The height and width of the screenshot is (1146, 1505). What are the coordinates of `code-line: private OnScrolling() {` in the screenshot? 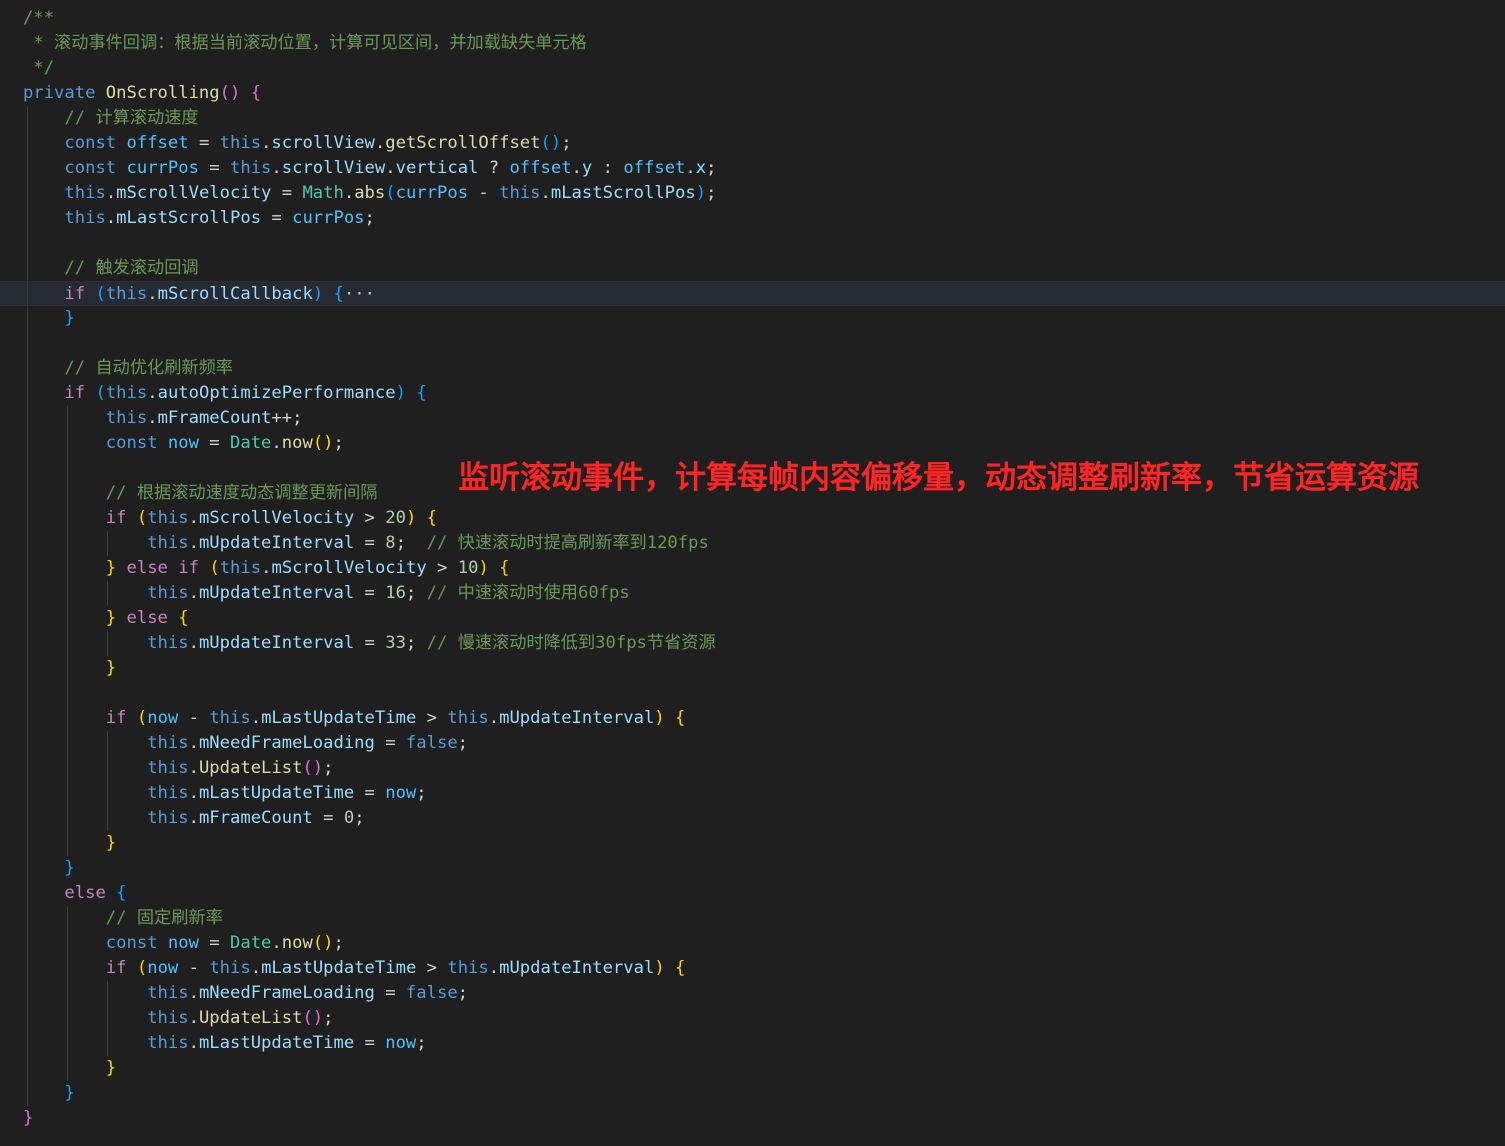 It's located at (752, 93).